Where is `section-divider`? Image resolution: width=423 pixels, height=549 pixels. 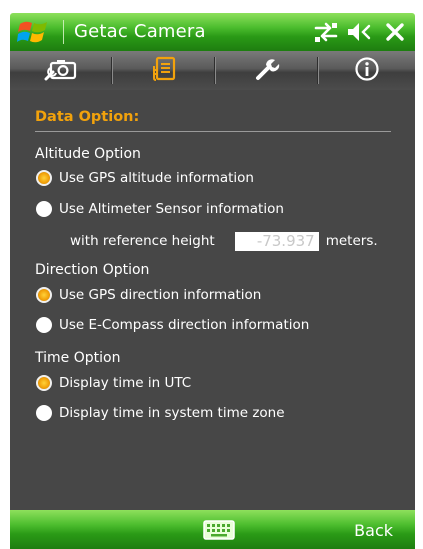
section-divider is located at coordinates (213, 131).